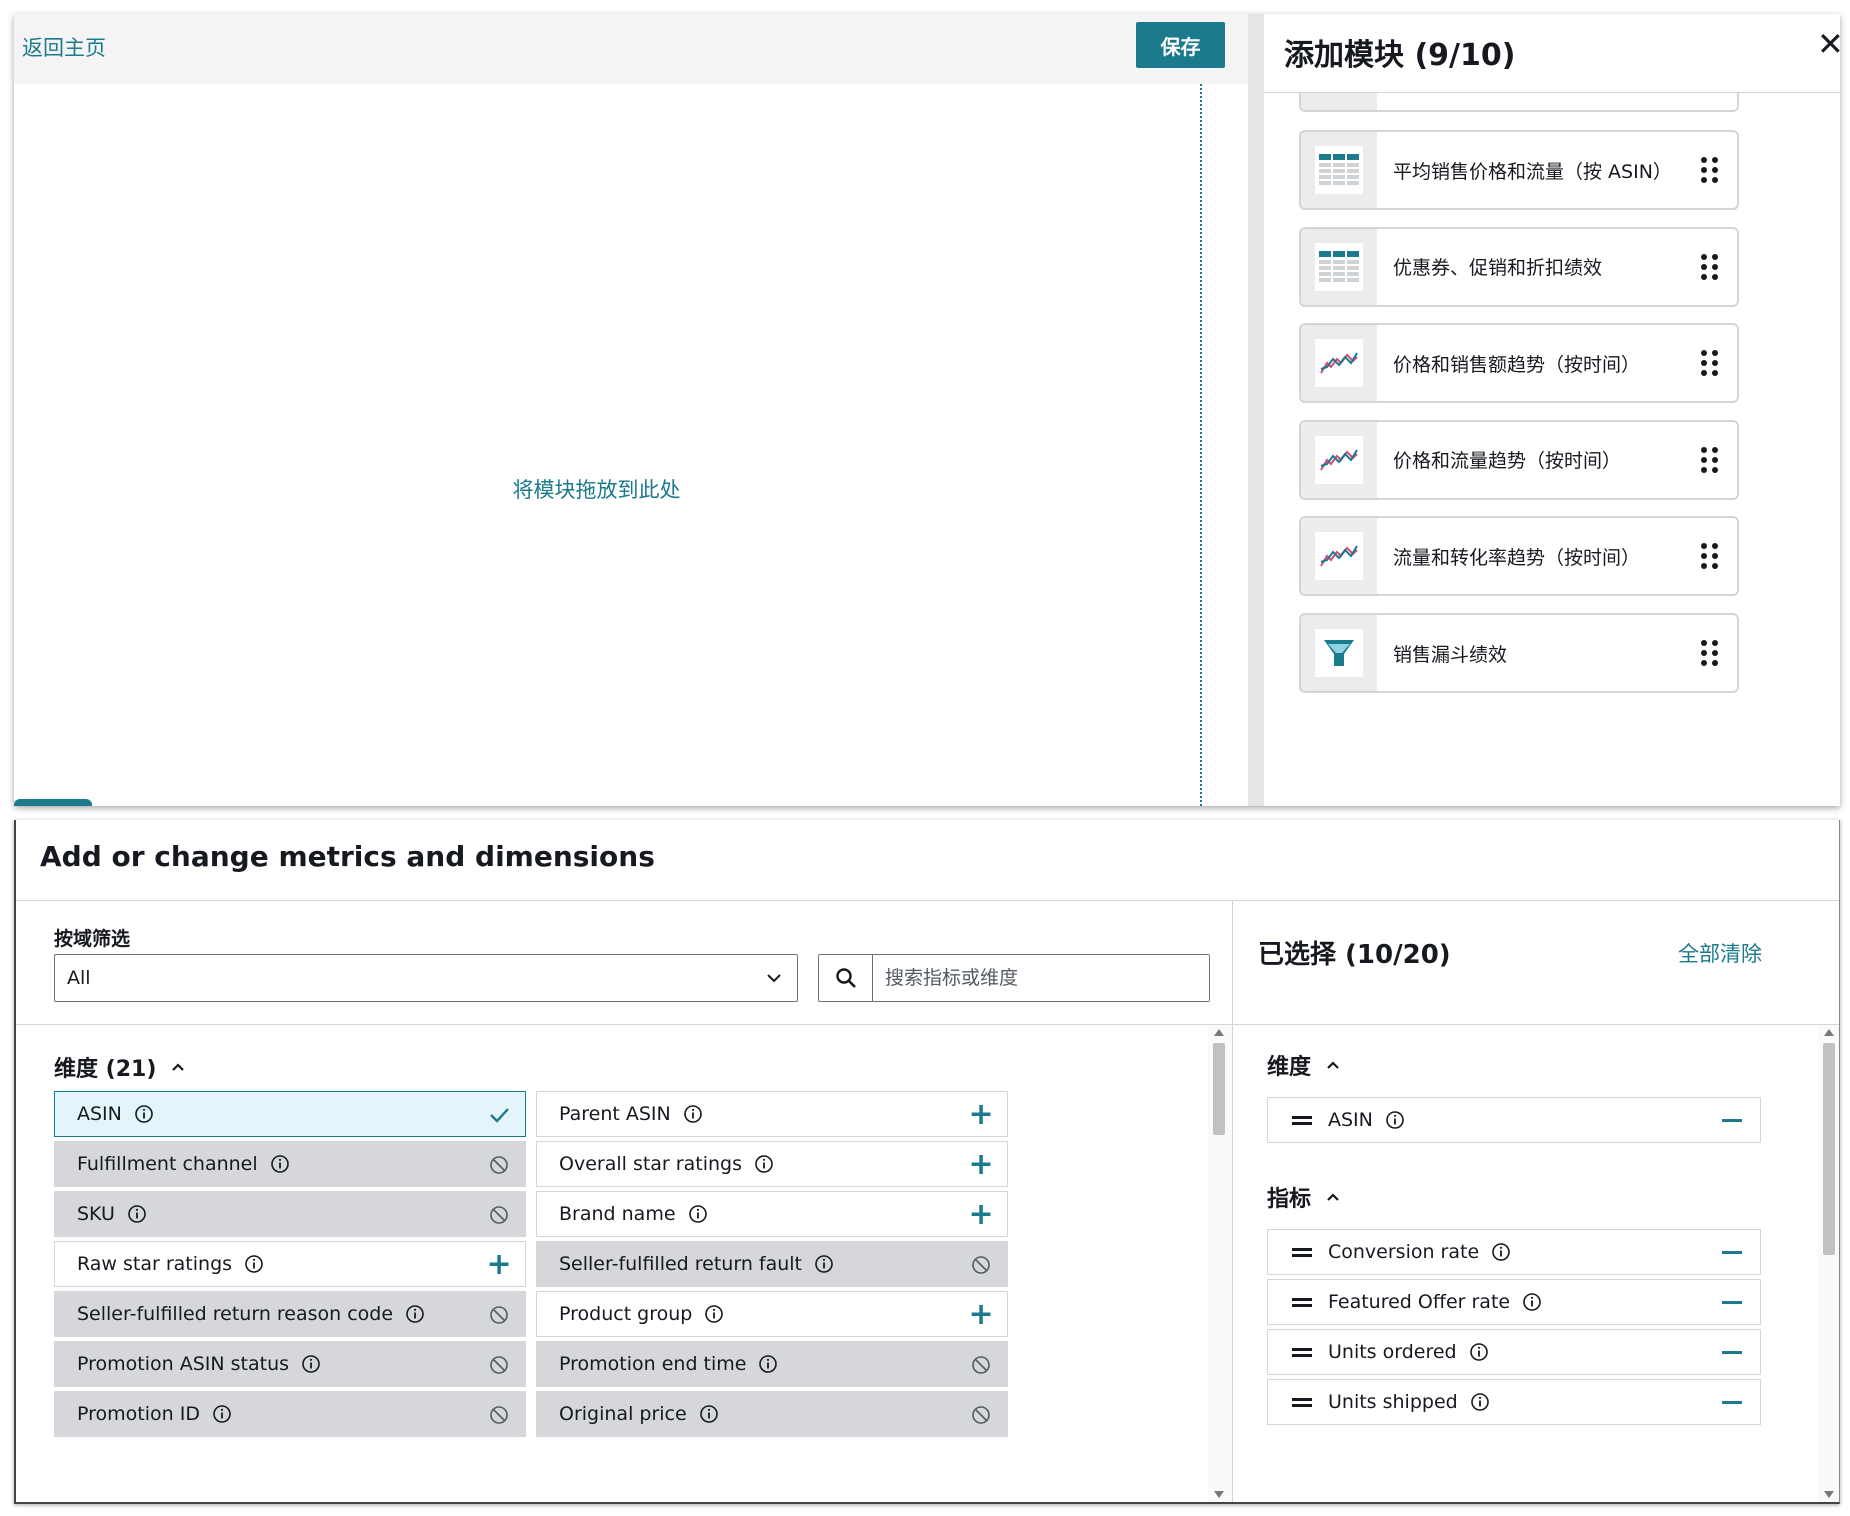 The width and height of the screenshot is (1850, 1516). What do you see at coordinates (92, 939) in the screenshot?
I see `filter-label: 按域筛选` at bounding box center [92, 939].